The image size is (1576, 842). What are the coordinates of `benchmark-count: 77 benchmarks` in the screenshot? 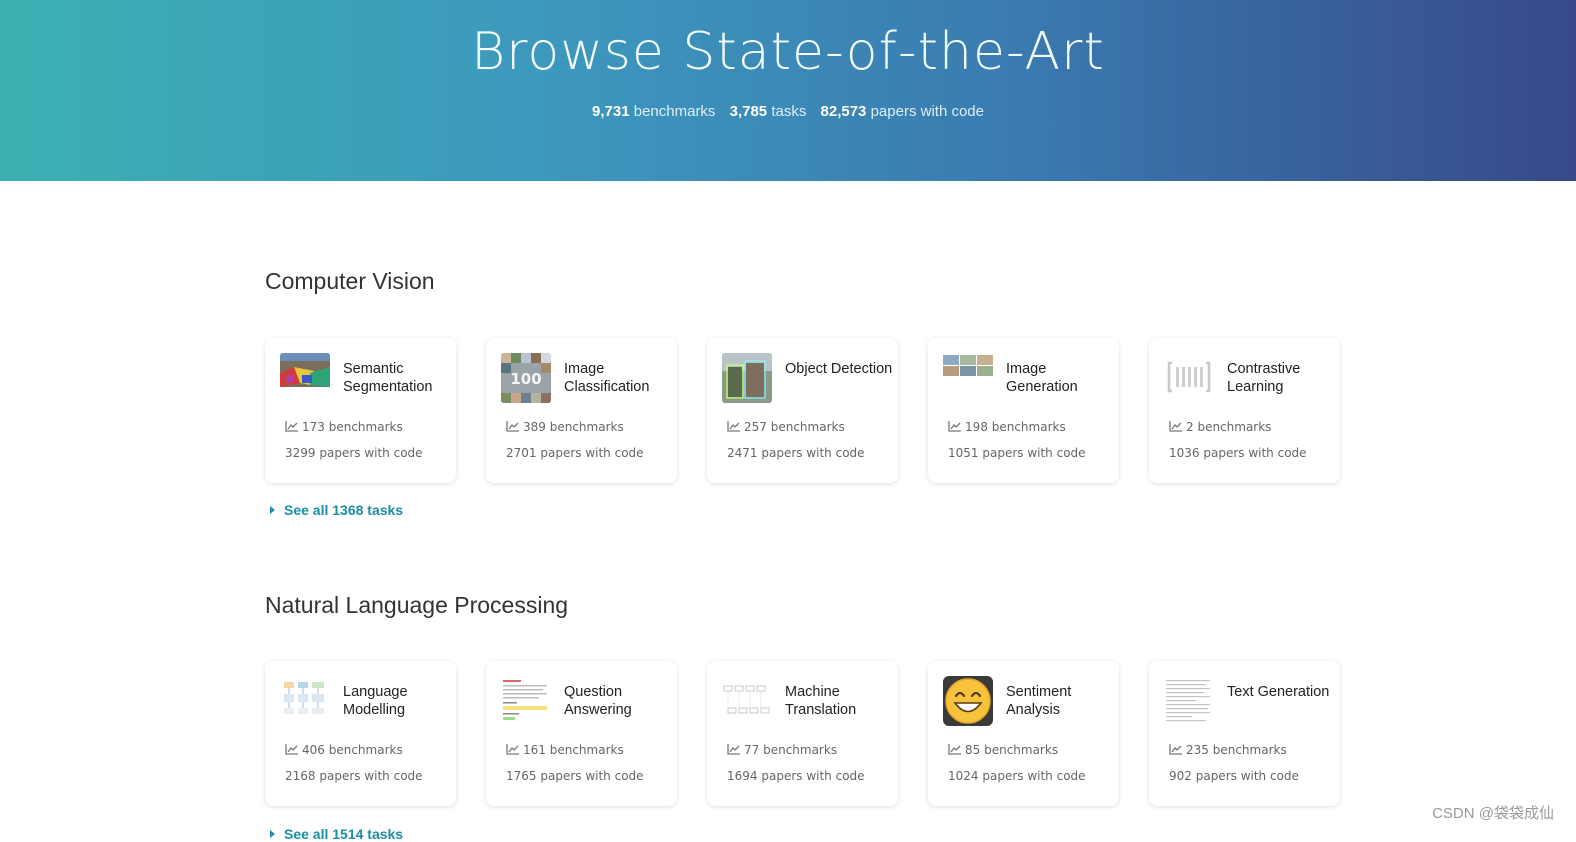 It's located at (782, 750).